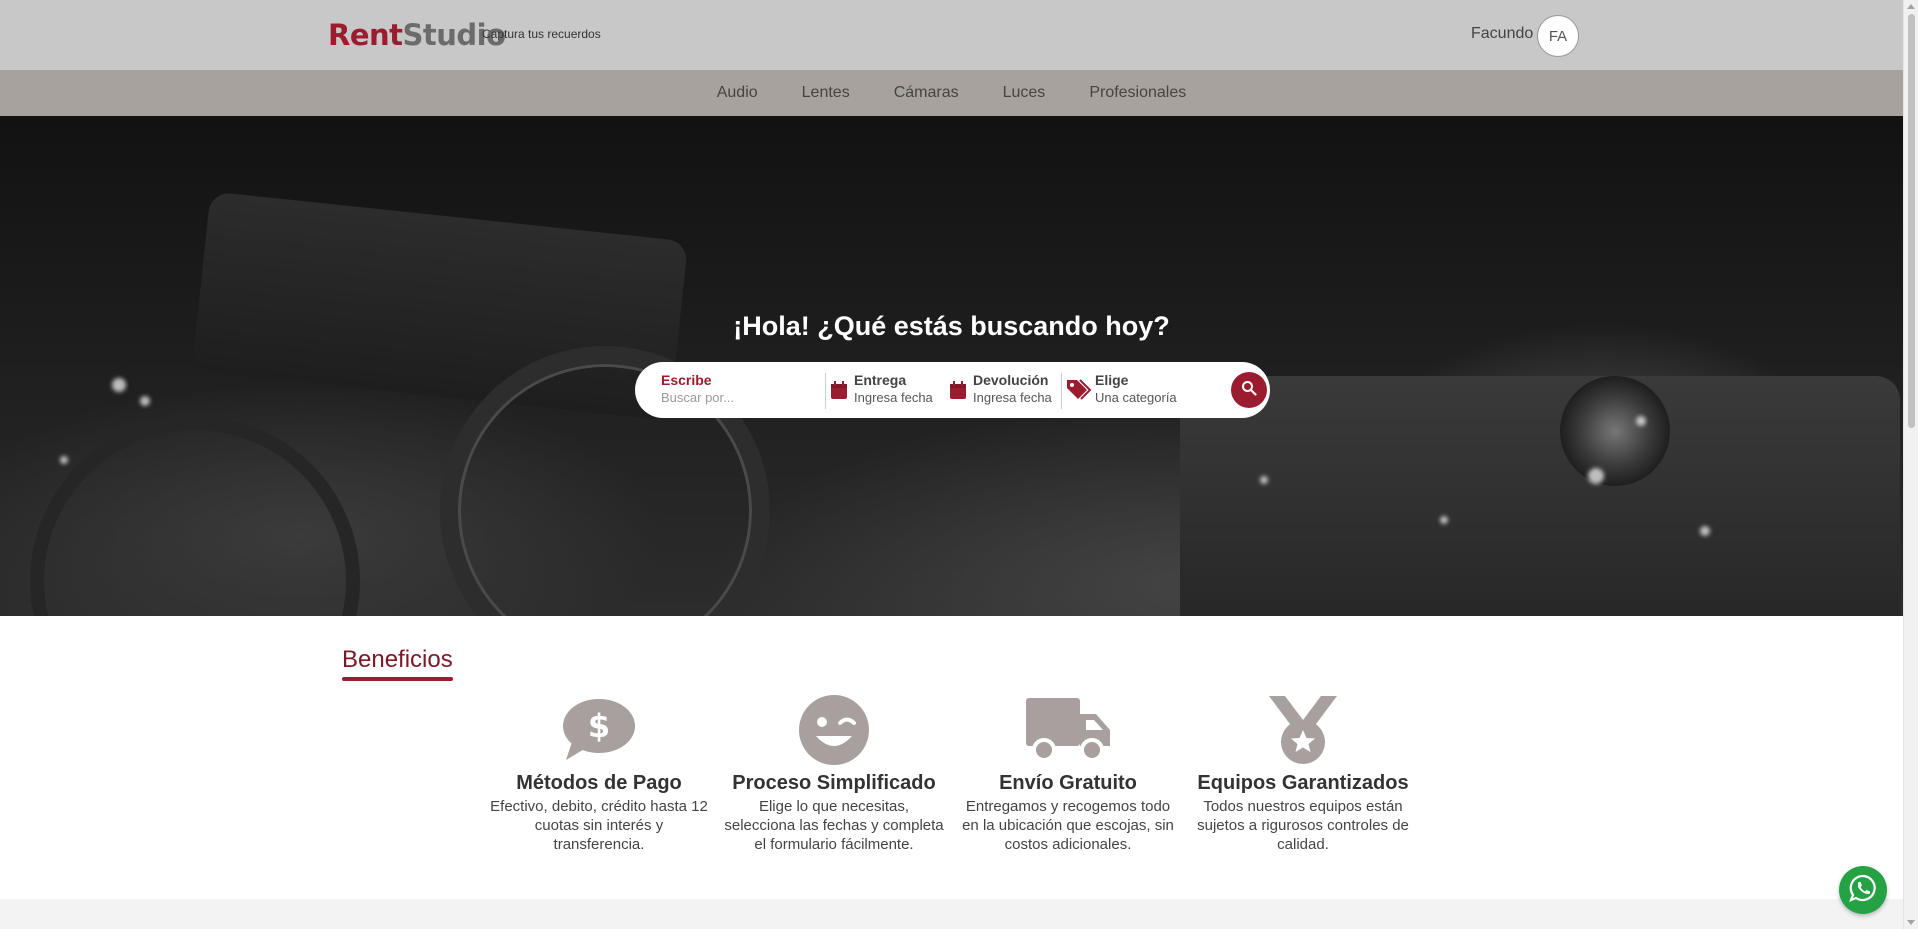 This screenshot has width=1918, height=929. Describe the element at coordinates (1911, 922) in the screenshot. I see `scroll-down-arrow-icon` at that location.